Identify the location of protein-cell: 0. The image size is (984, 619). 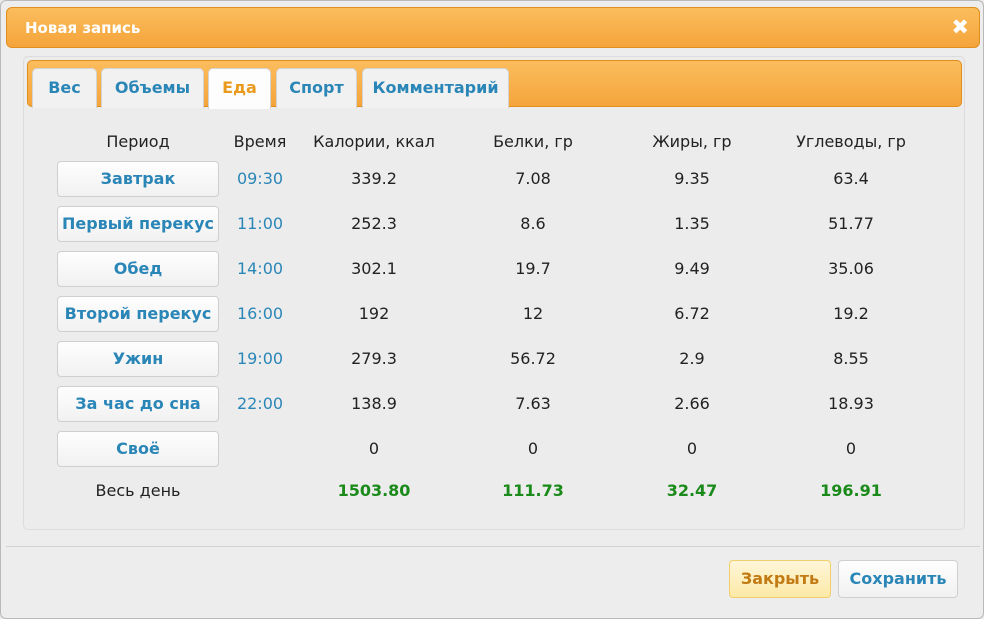
(533, 448).